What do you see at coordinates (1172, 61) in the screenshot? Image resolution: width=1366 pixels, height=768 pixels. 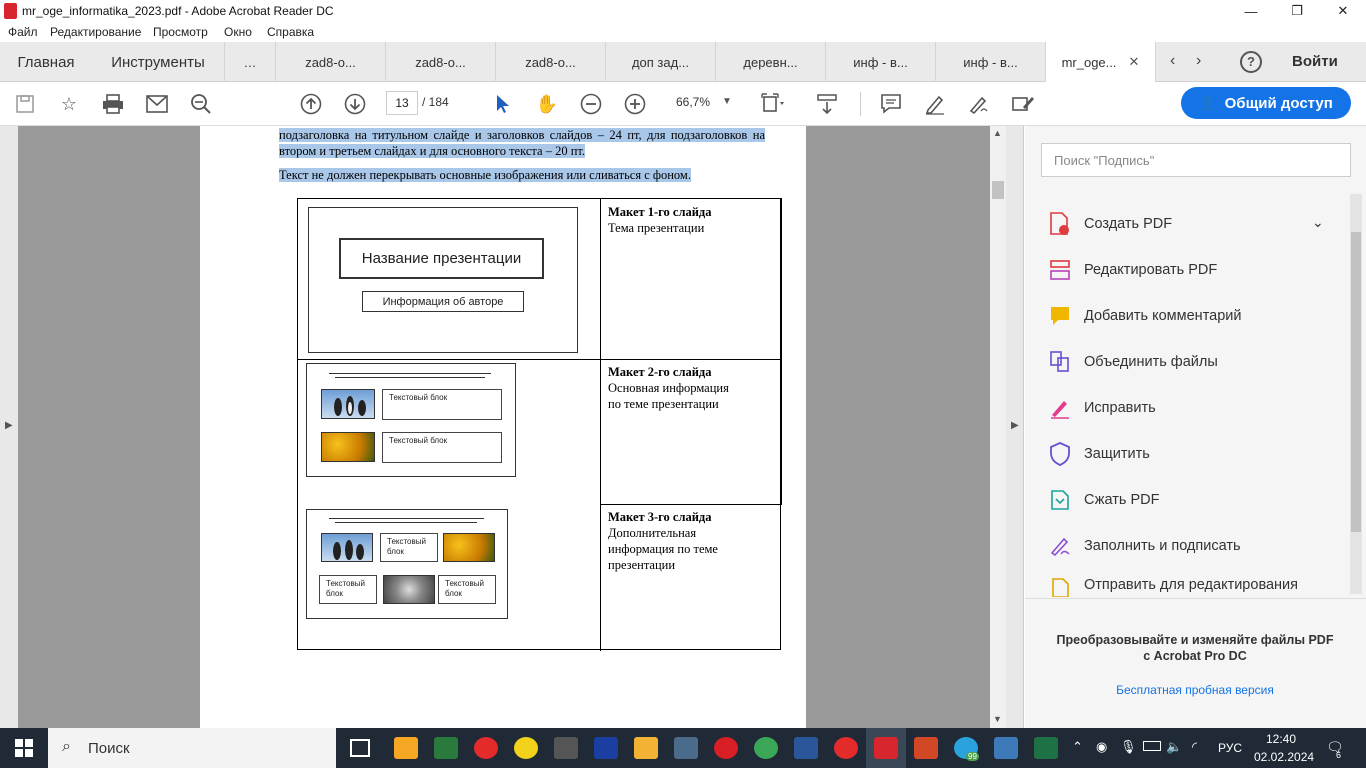 I see `tab-prev-icon: ‹` at bounding box center [1172, 61].